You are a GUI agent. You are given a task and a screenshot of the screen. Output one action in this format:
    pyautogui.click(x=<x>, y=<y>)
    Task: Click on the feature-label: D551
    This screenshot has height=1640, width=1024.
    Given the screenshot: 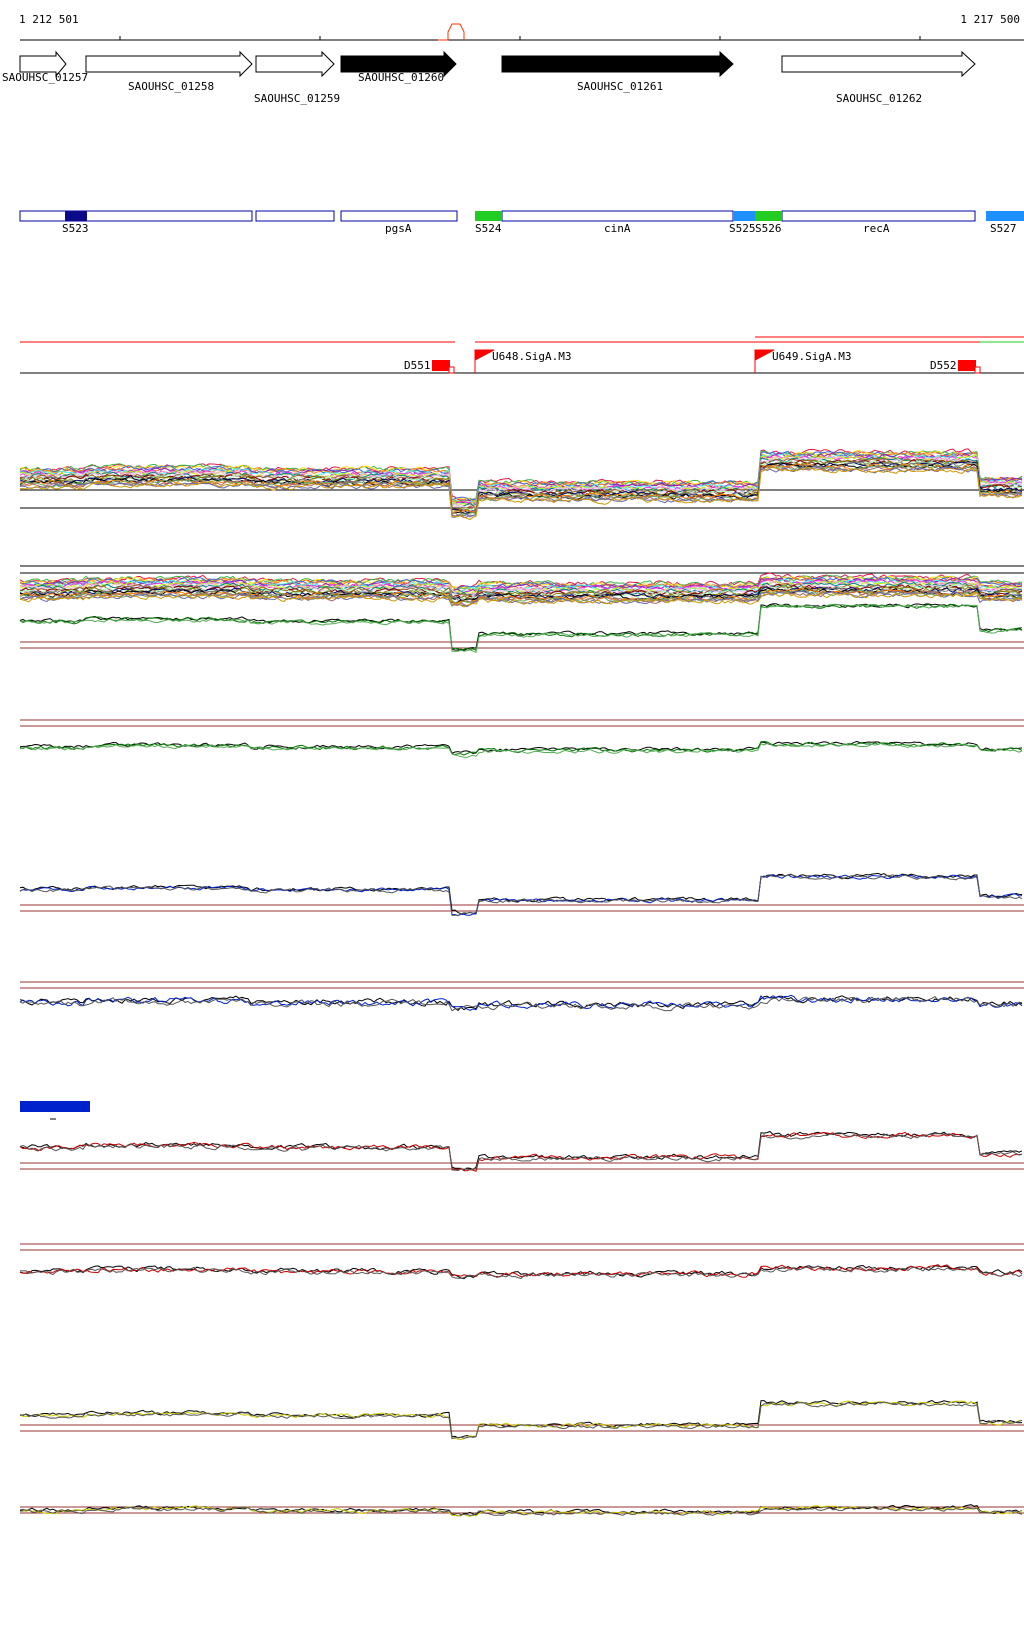 What is the action you would take?
    pyautogui.click(x=417, y=365)
    